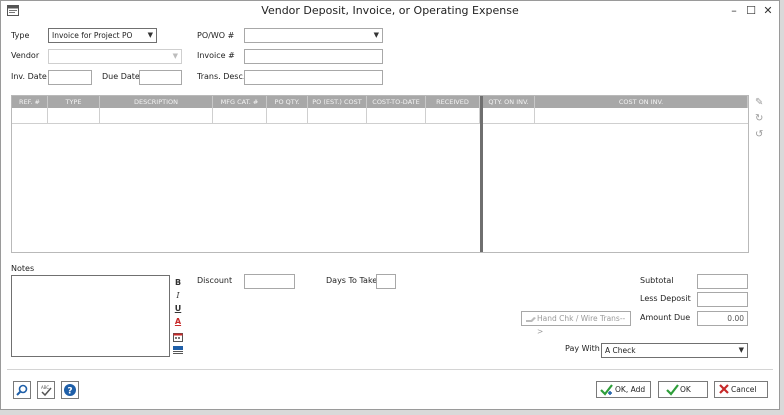 The height and width of the screenshot is (415, 784). I want to click on spell-check-icon: ABC, so click(46, 391).